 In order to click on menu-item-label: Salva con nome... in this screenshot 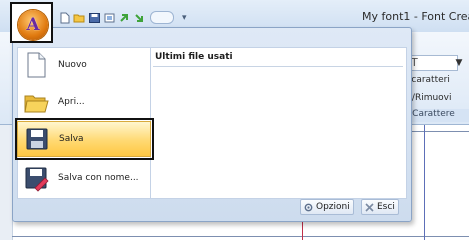, I will do `click(98, 178)`.